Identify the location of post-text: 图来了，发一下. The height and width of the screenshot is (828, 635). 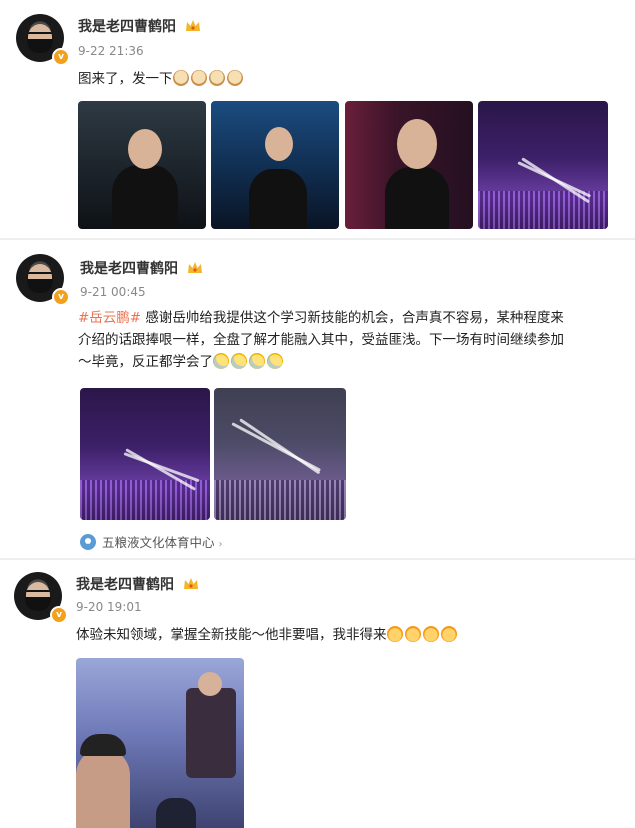
(161, 79).